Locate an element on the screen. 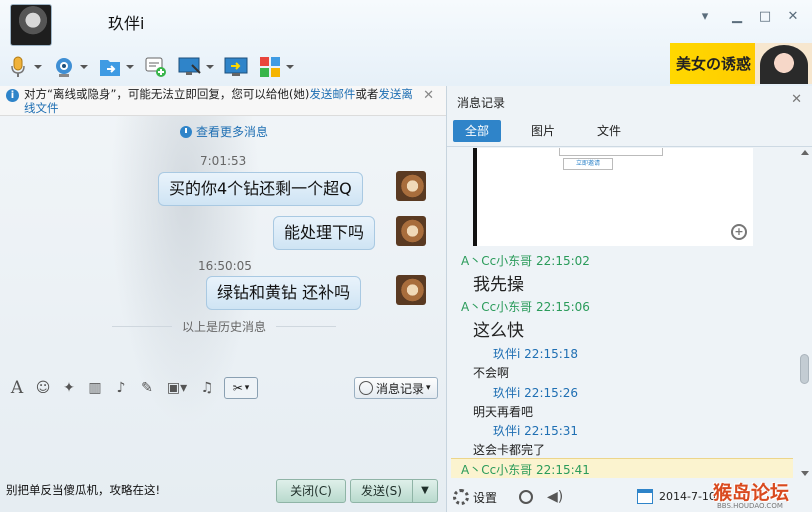 The image size is (812, 512). notice-text-middle: 或者 is located at coordinates (367, 94).